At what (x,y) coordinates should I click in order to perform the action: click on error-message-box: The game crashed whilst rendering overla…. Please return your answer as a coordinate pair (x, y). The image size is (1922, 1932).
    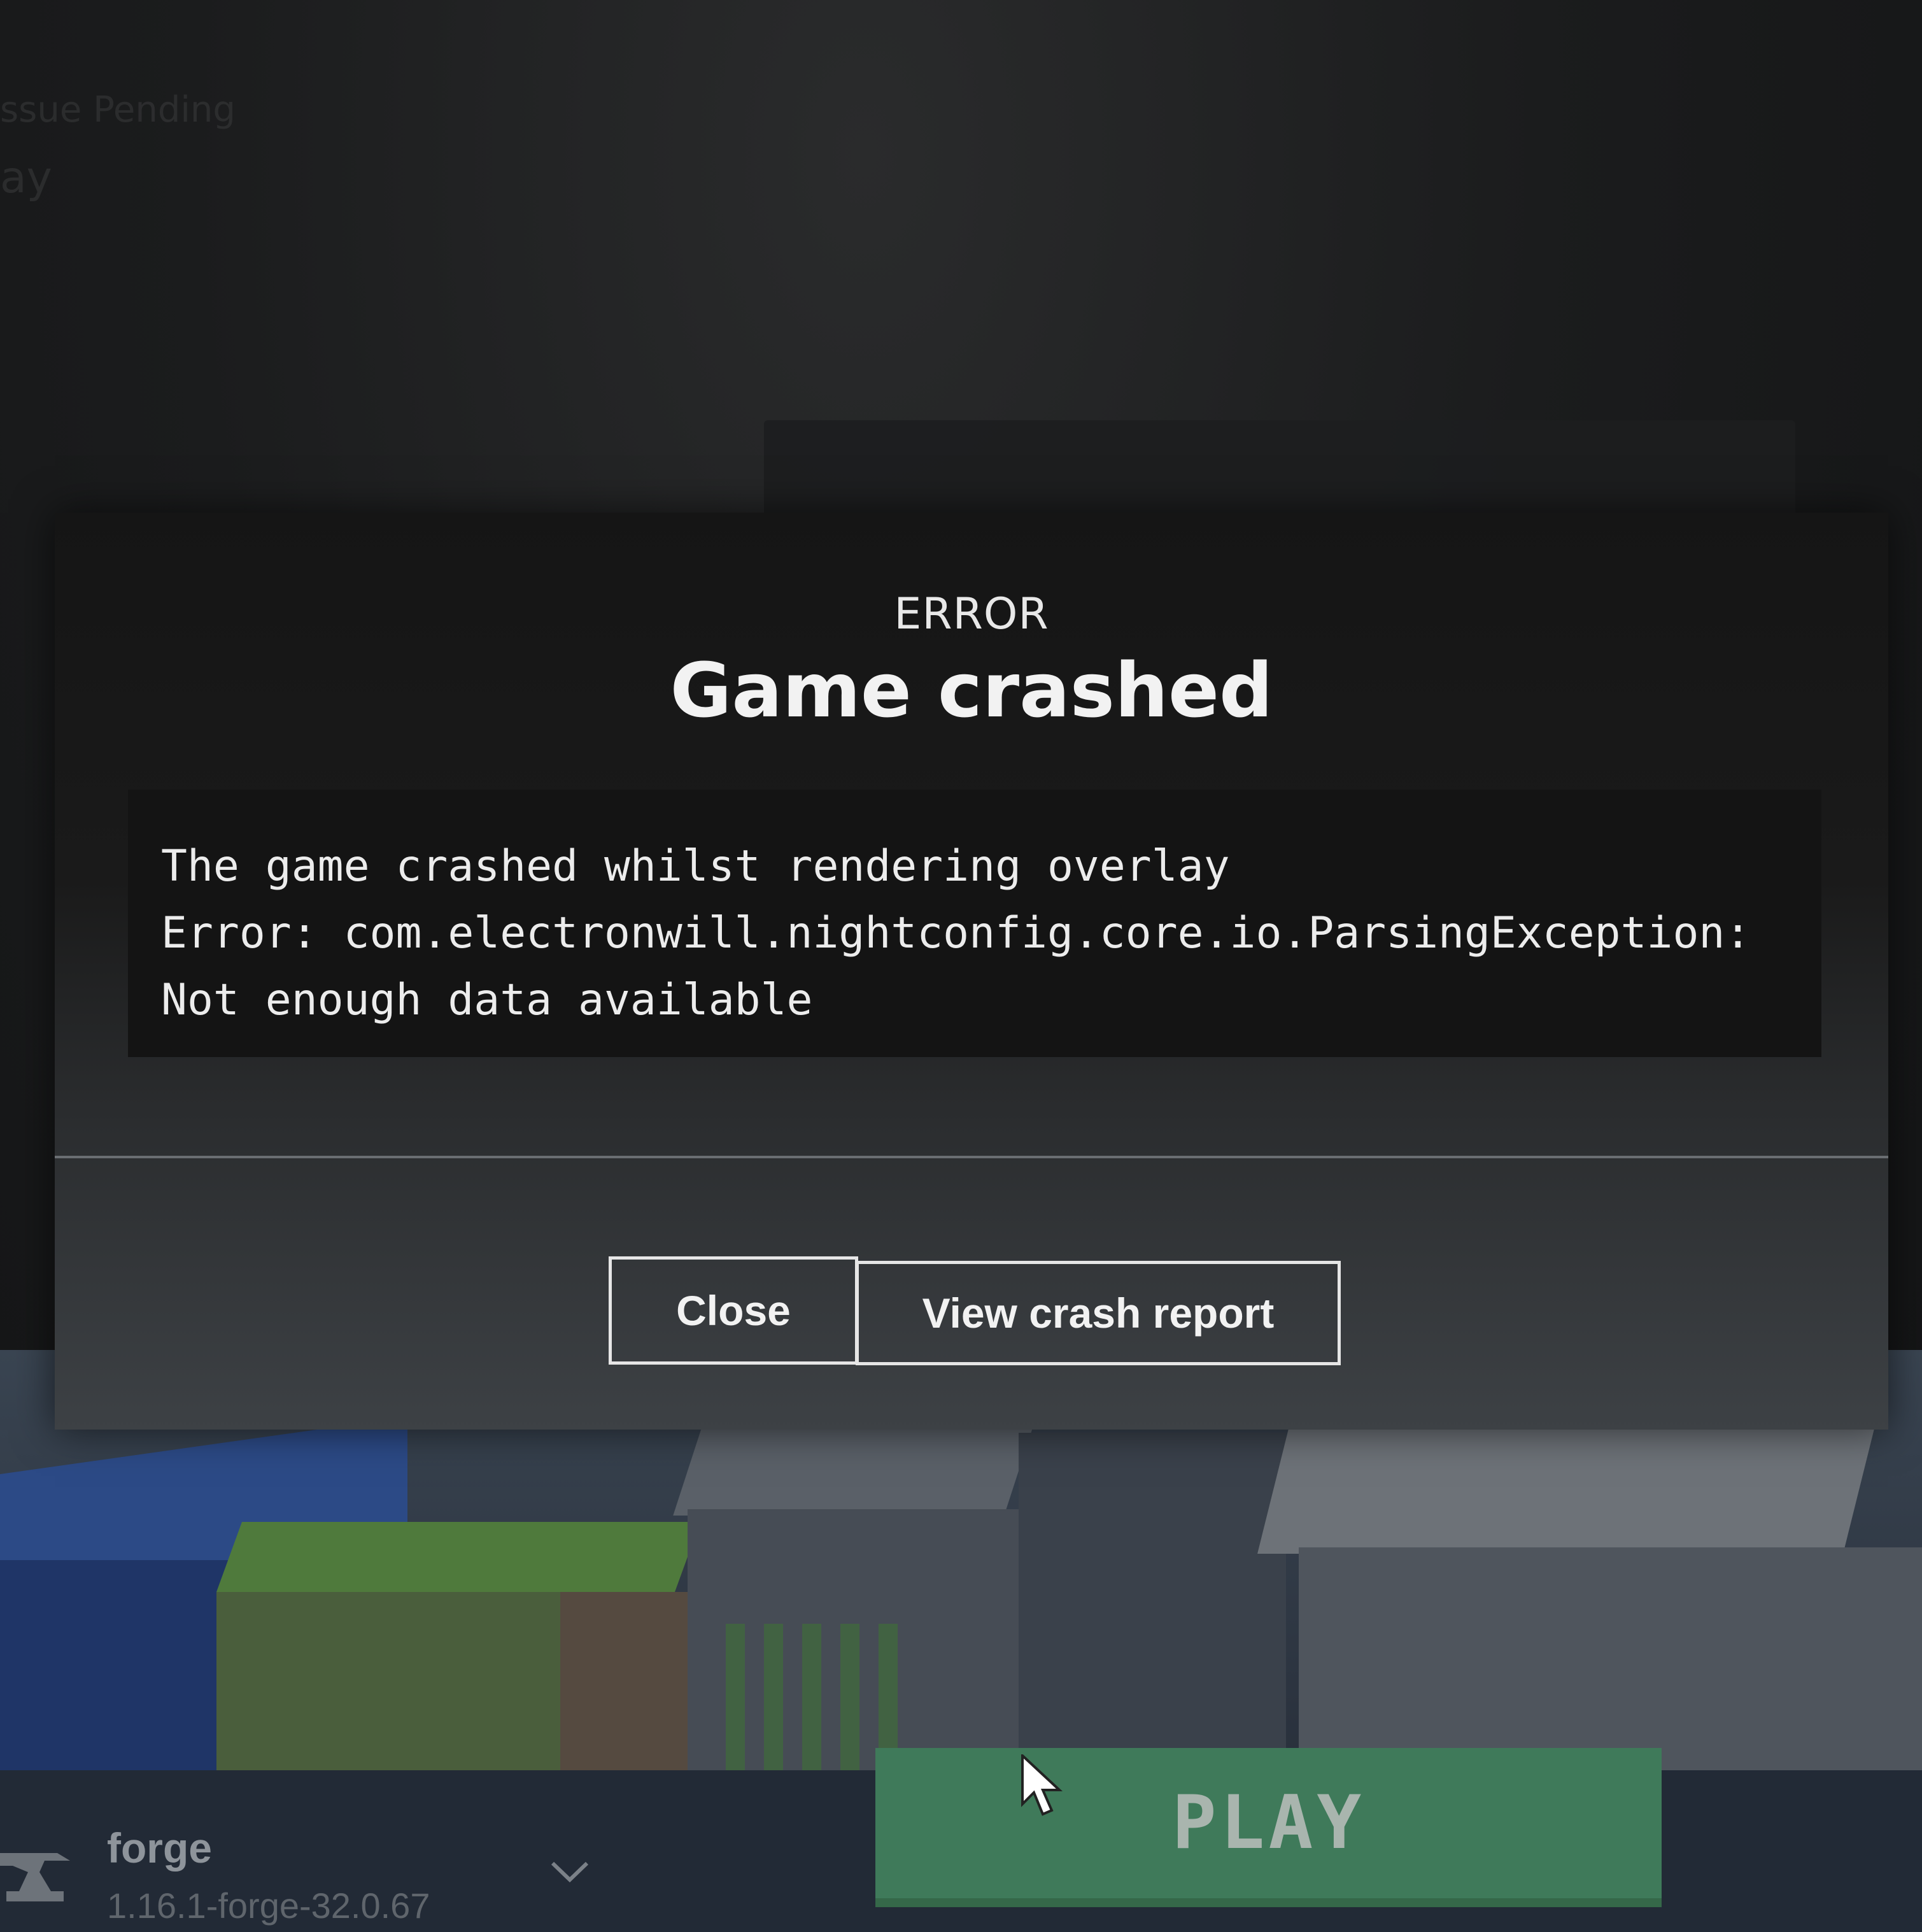
    Looking at the image, I should click on (974, 924).